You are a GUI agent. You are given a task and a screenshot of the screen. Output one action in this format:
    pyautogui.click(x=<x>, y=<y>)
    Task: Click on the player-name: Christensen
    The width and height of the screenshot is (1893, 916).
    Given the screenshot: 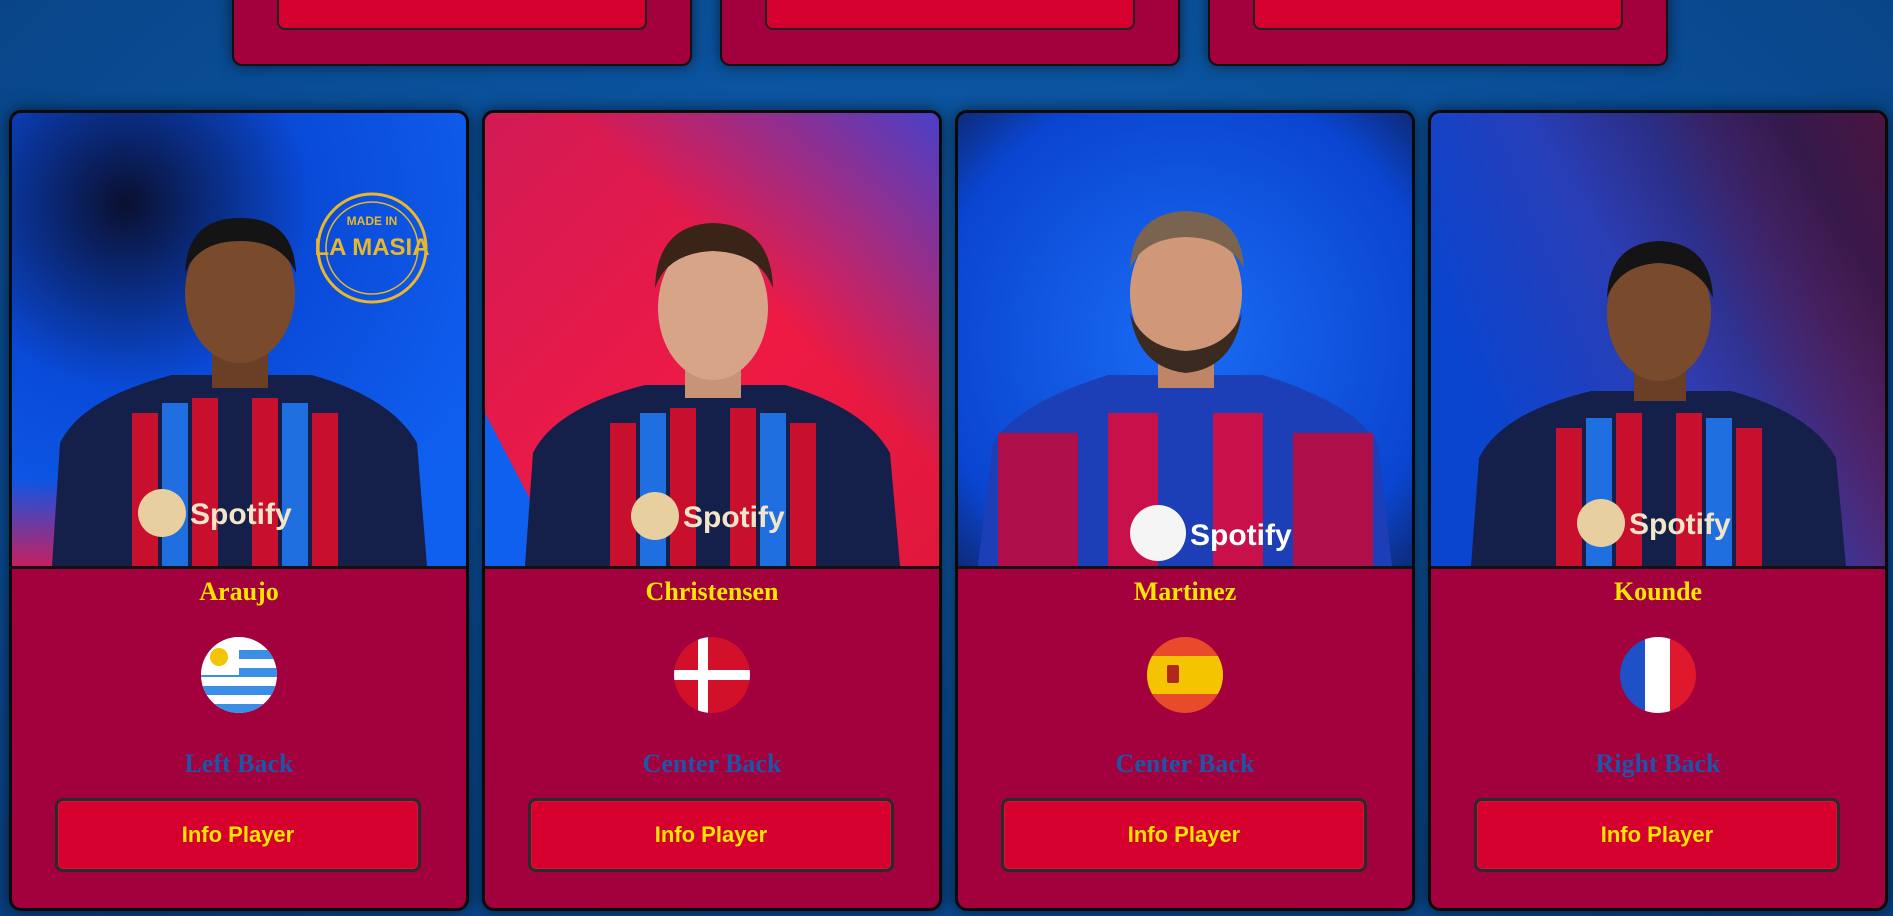 What is the action you would take?
    pyautogui.click(x=712, y=591)
    